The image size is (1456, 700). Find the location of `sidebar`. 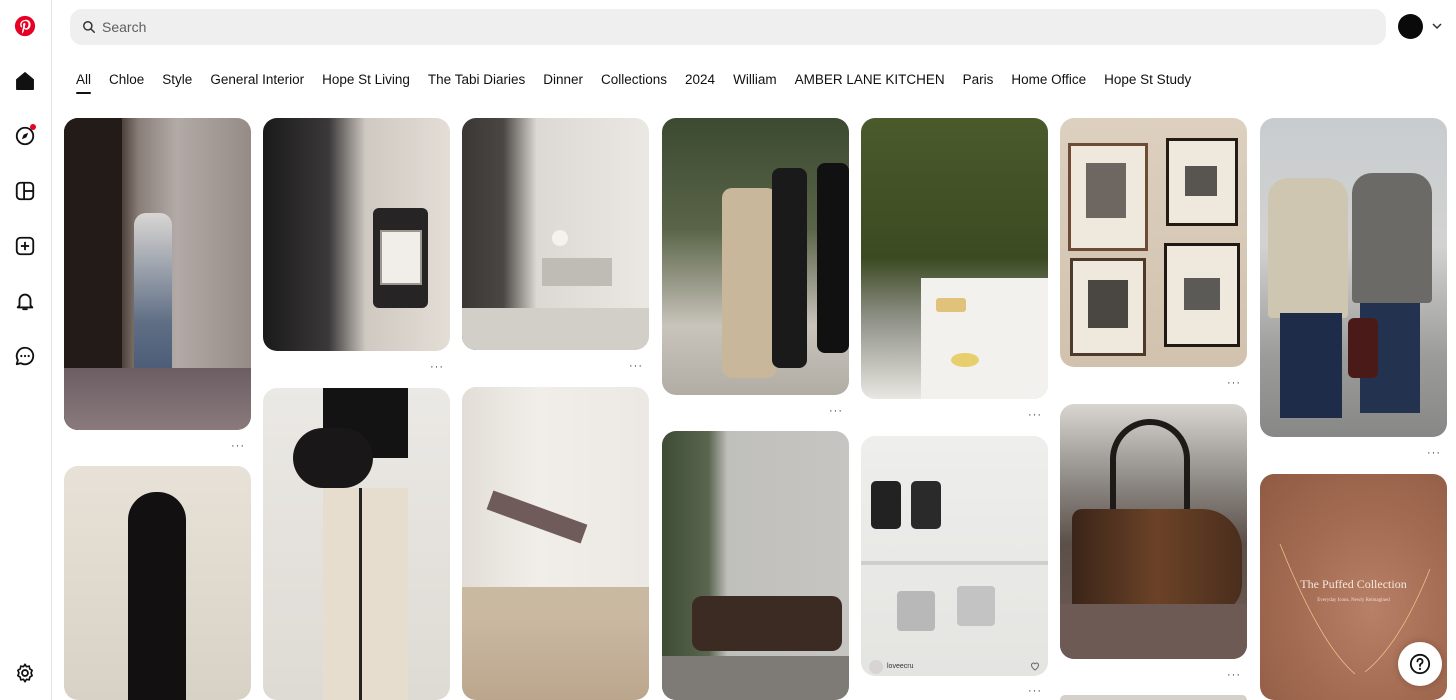

sidebar is located at coordinates (26, 350).